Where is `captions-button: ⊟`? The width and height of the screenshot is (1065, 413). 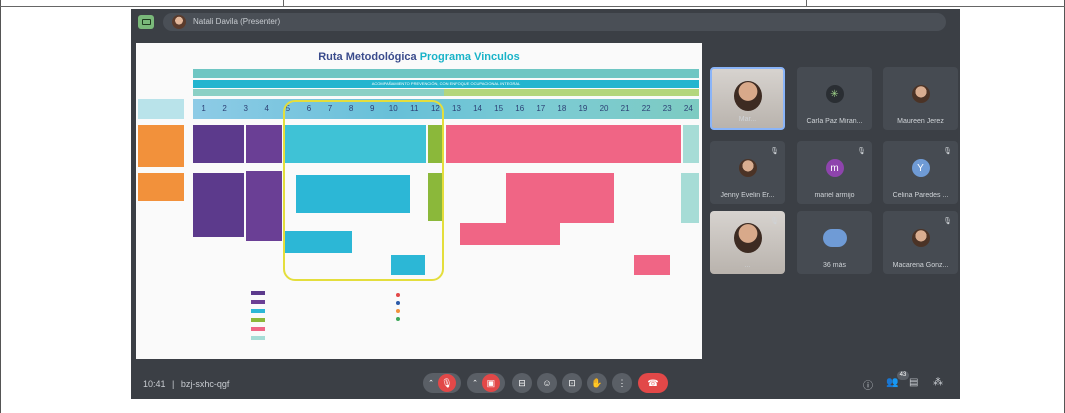
captions-button: ⊟ is located at coordinates (522, 383).